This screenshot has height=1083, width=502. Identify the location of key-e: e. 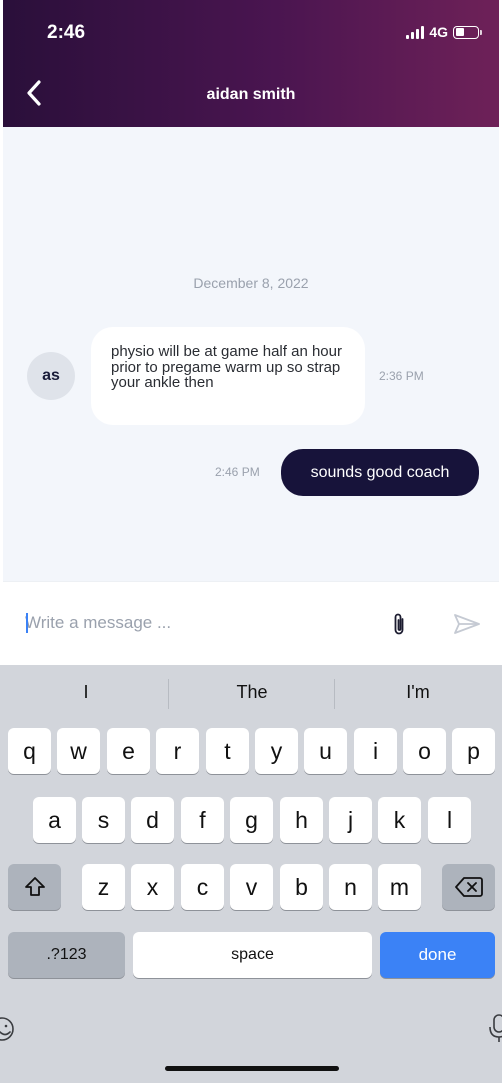
(128, 751).